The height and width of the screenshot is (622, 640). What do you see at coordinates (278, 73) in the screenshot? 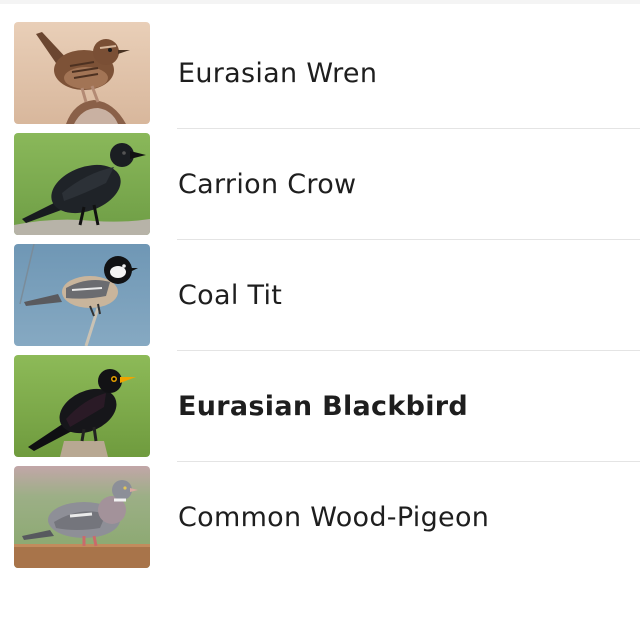
I see `bird-name: Eurasian Wren` at bounding box center [278, 73].